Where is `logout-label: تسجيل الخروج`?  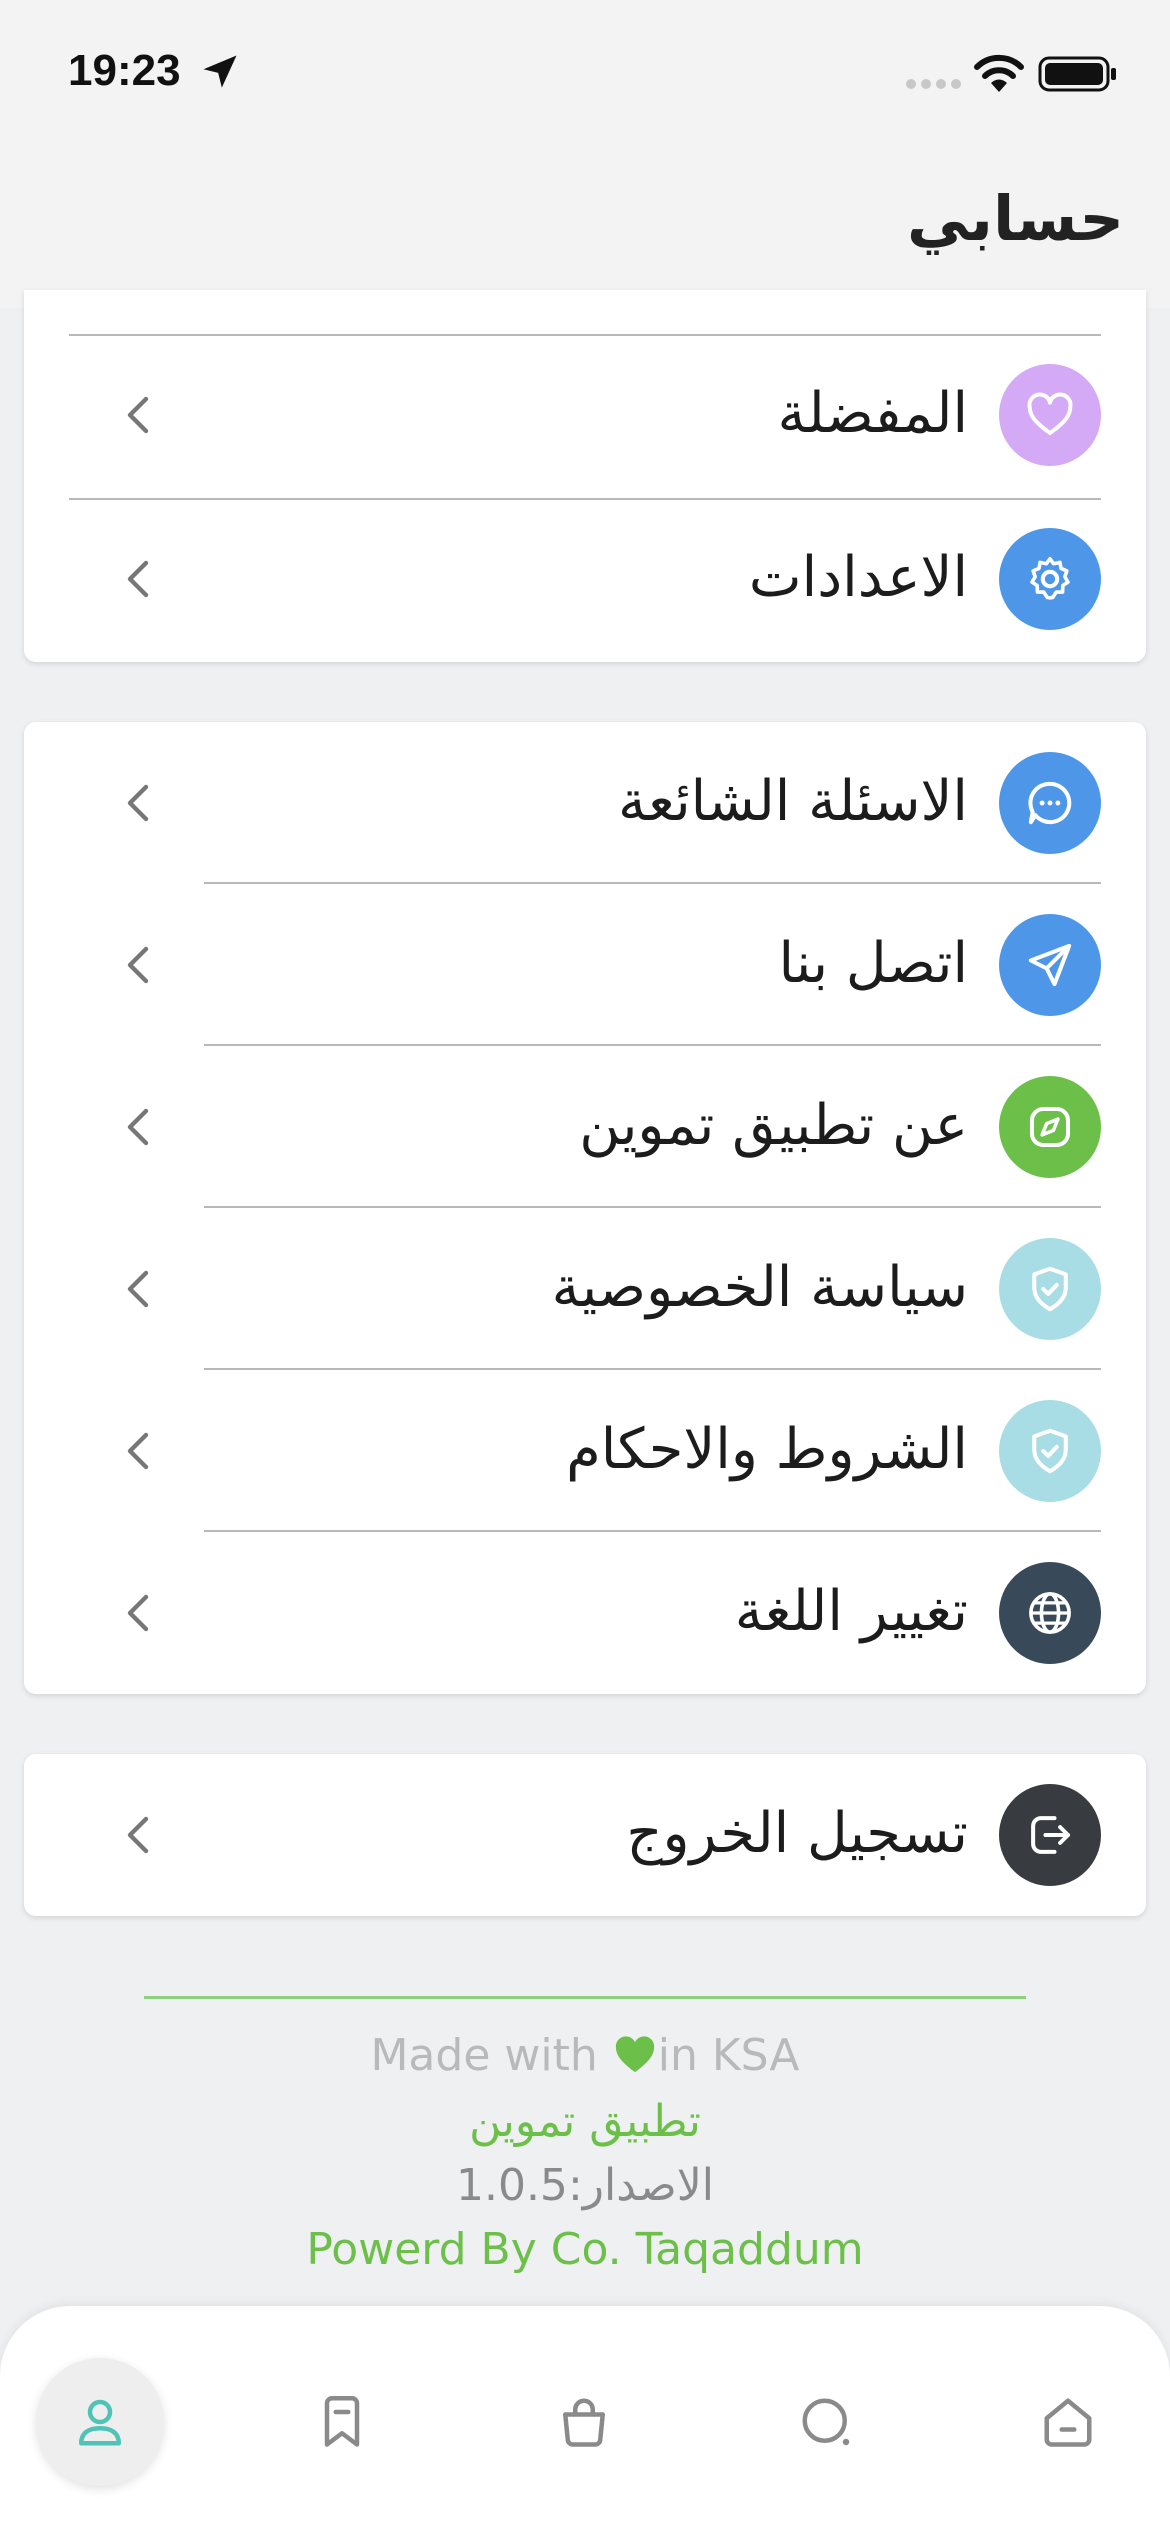 logout-label: تسجيل الخروج is located at coordinates (797, 1833).